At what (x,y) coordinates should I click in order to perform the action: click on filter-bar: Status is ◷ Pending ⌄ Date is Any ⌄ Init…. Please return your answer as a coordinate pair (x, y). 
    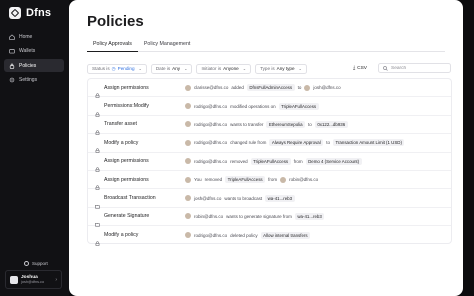
    Looking at the image, I should click on (269, 68).